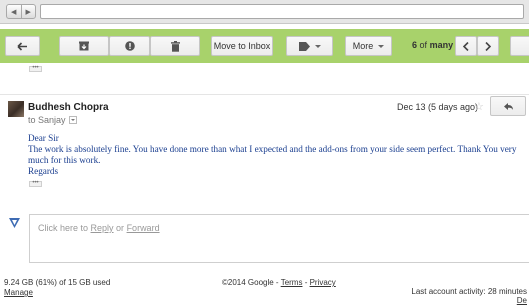 Image resolution: width=529 pixels, height=308 pixels. I want to click on reply-icon, so click(508, 106).